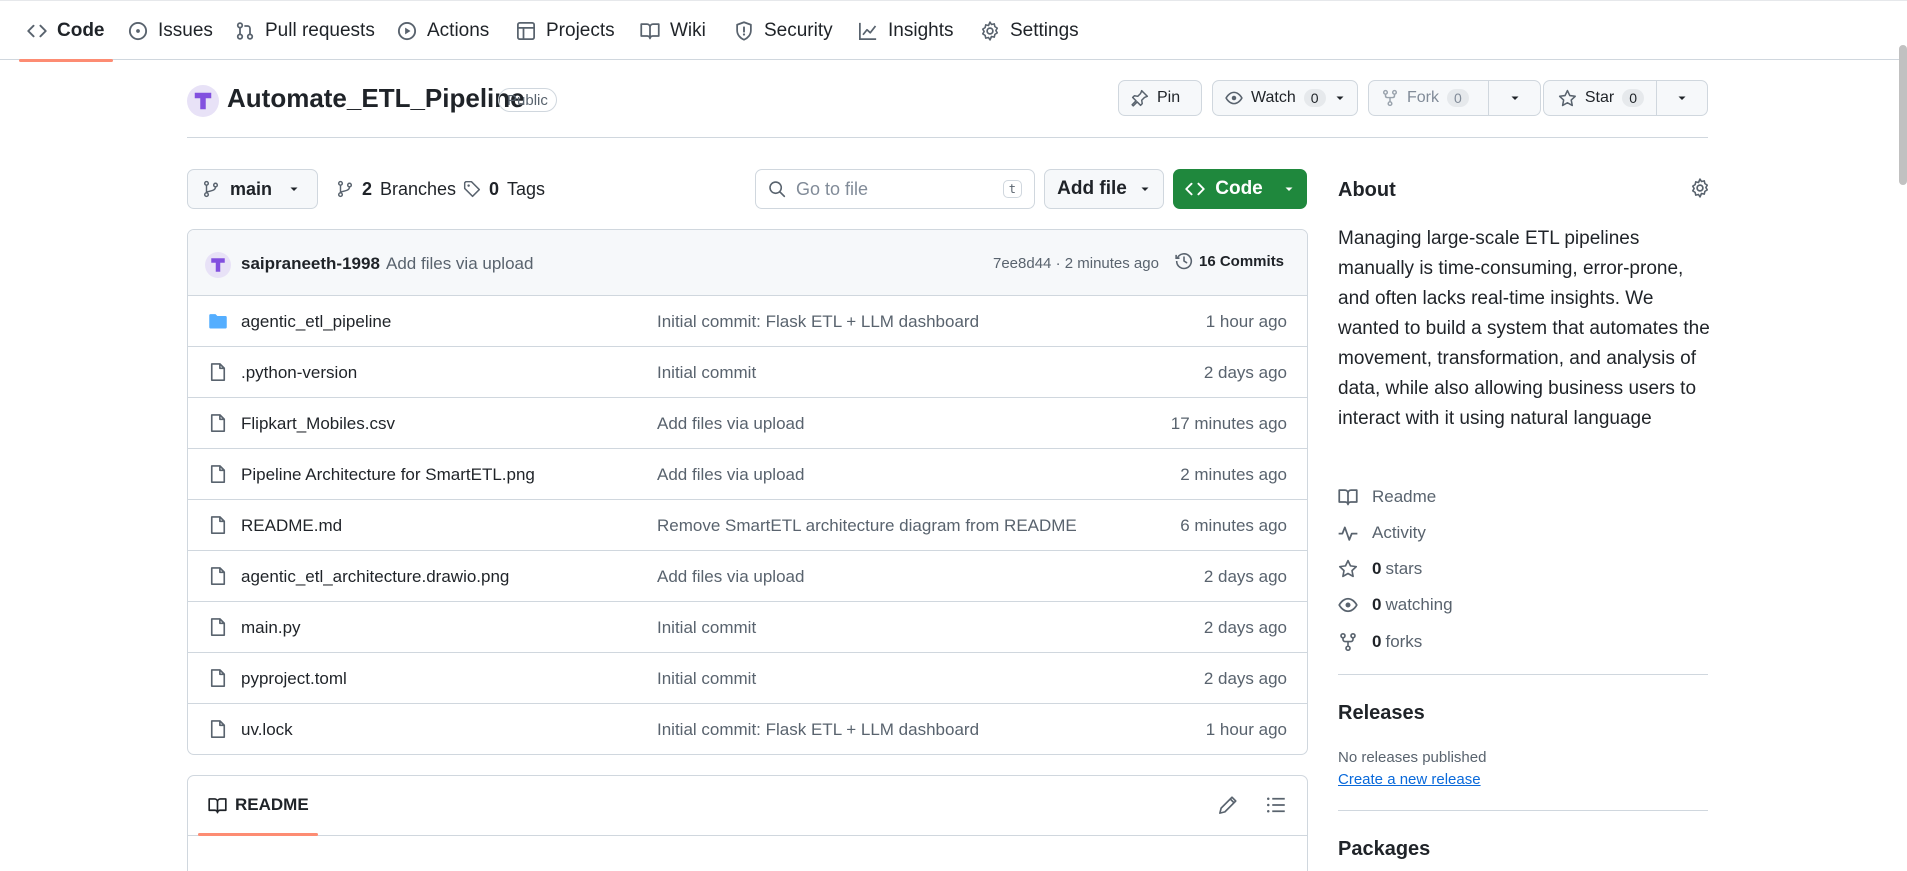  I want to click on list-icon, so click(1276, 805).